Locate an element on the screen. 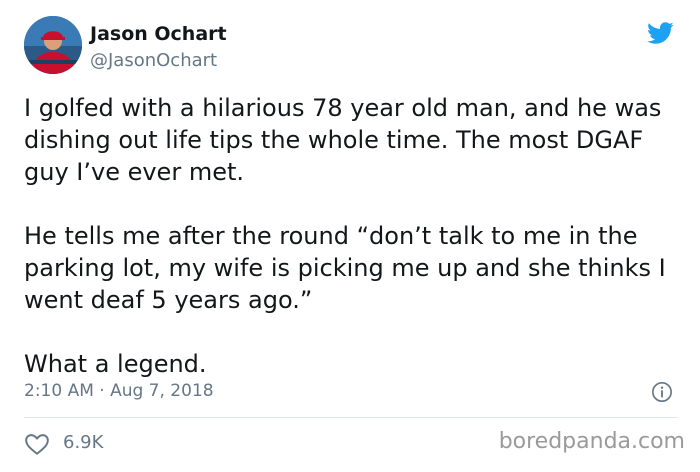 This screenshot has width=700, height=472. author-handle: @JasonOchart is located at coordinates (153, 61).